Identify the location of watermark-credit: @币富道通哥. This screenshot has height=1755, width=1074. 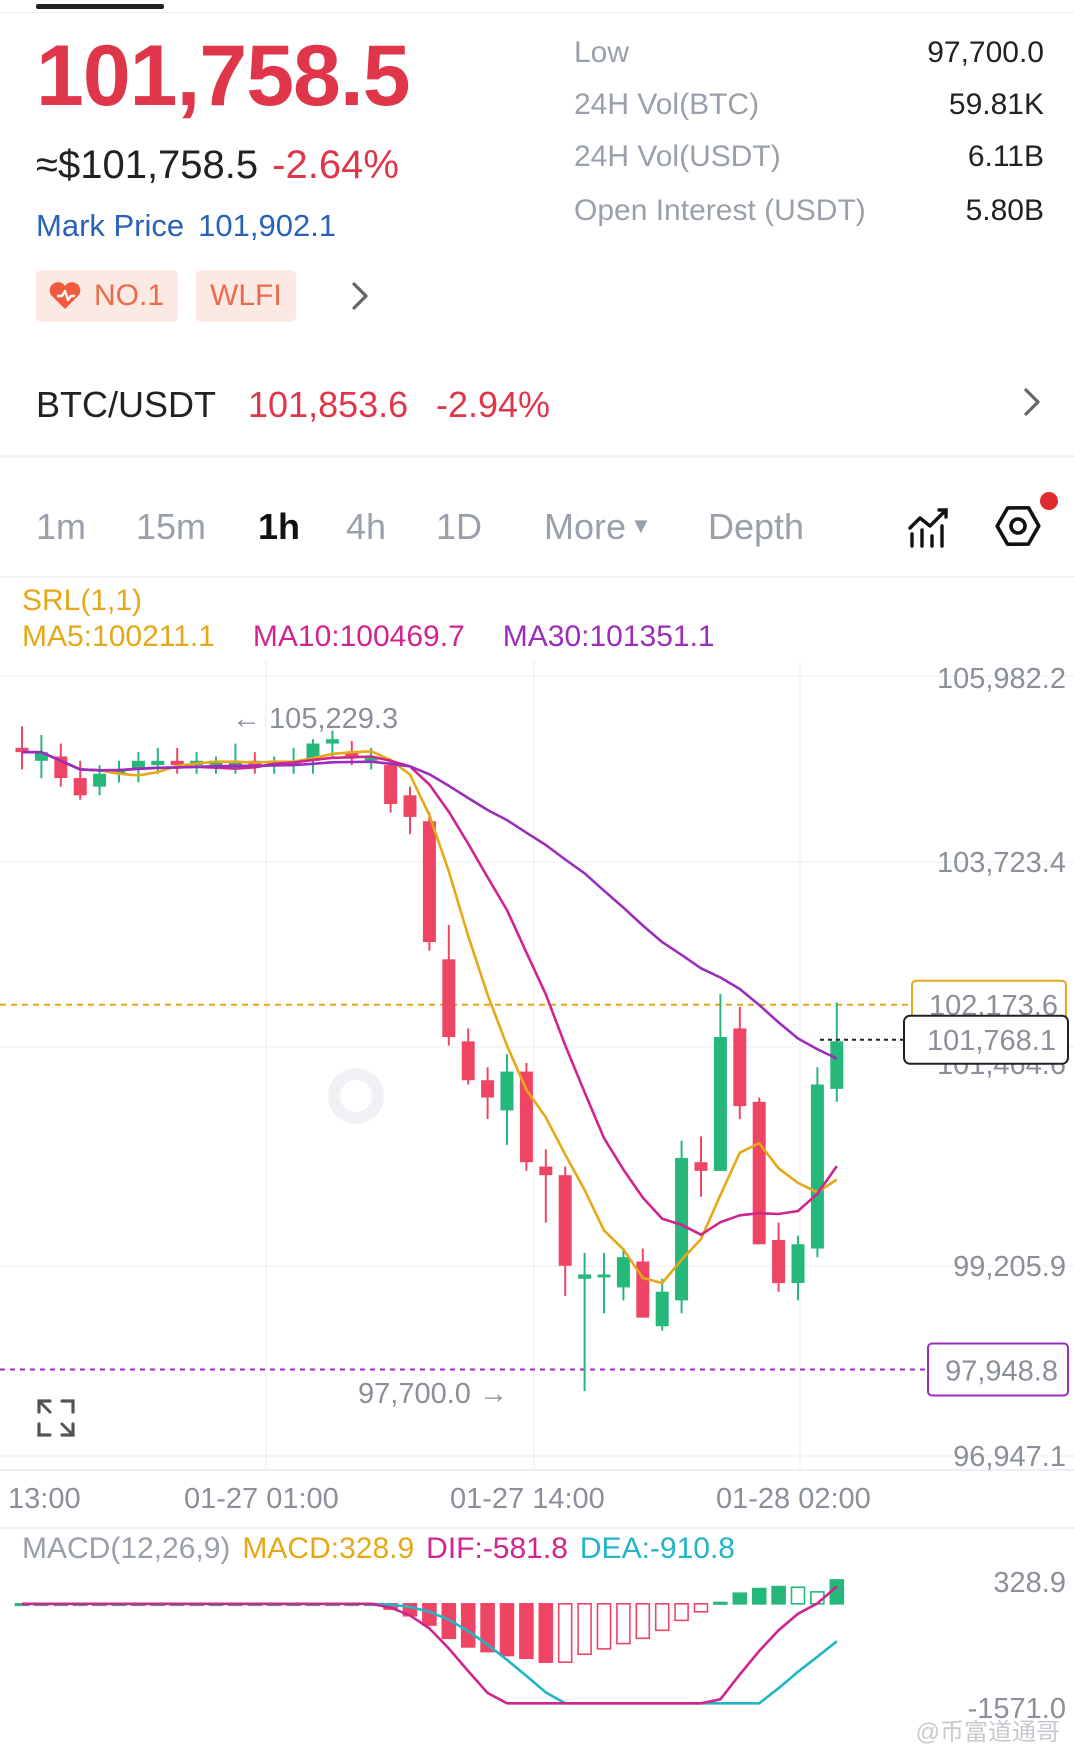
(987, 1732).